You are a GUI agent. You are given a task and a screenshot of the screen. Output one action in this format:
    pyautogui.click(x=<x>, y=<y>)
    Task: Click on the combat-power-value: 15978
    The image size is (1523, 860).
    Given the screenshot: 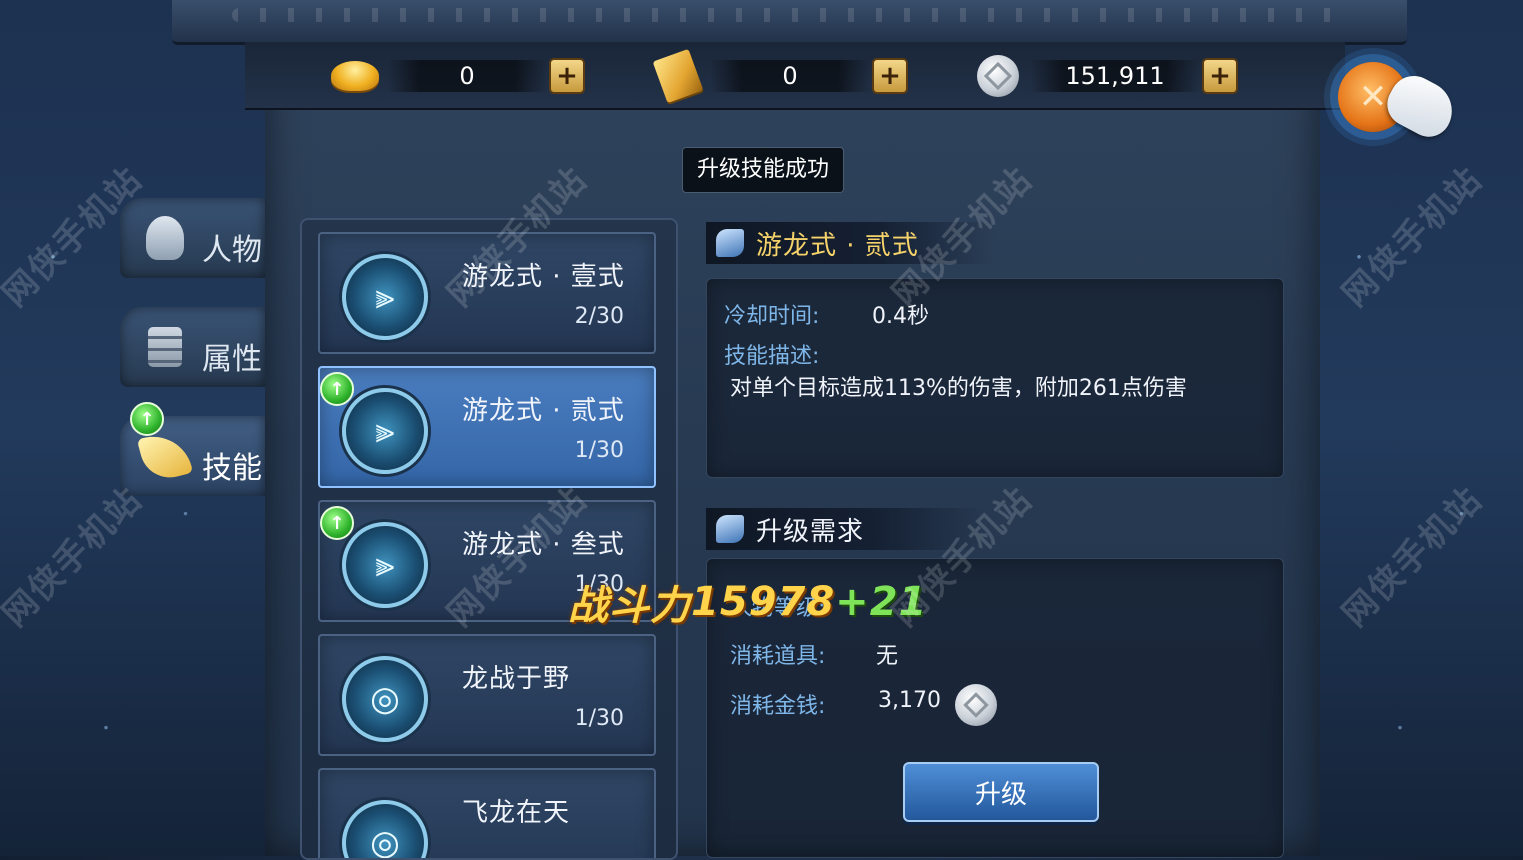 What is the action you would take?
    pyautogui.click(x=763, y=602)
    